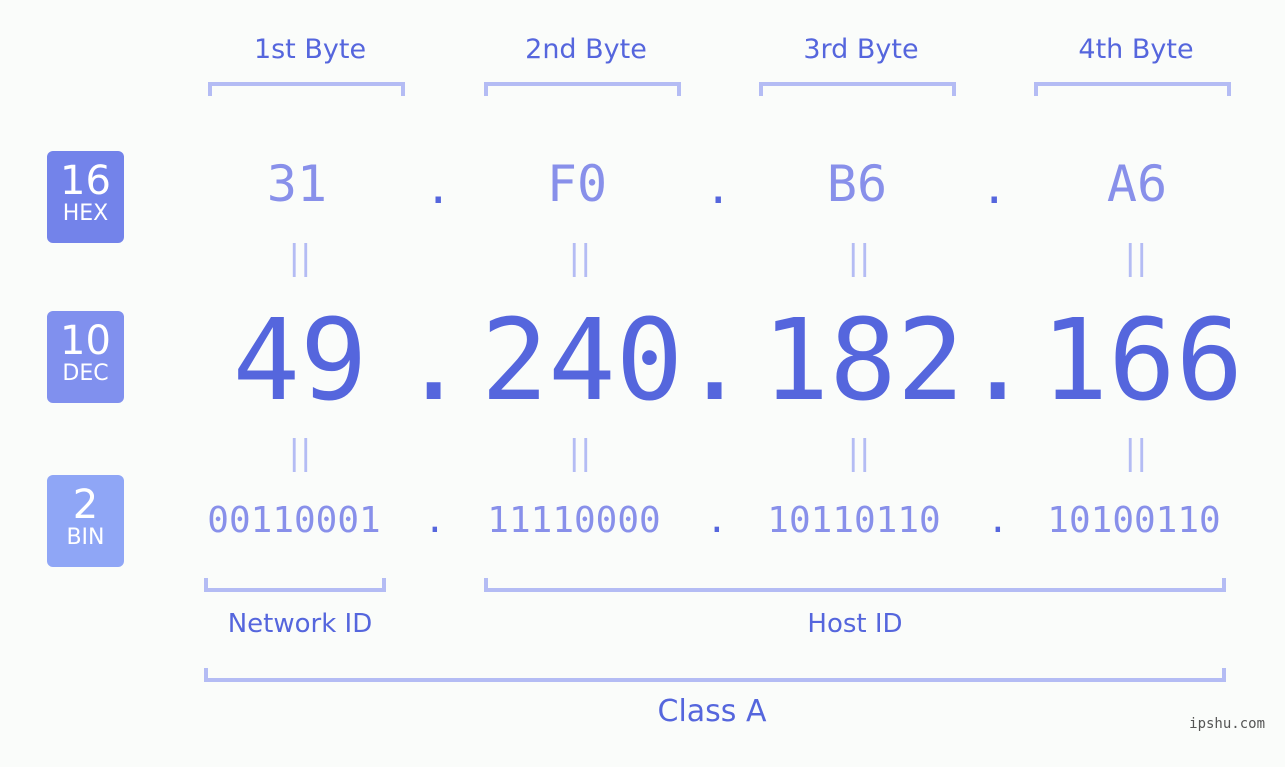 This screenshot has height=767, width=1285. What do you see at coordinates (297, 184) in the screenshot?
I see `hex-byte-1: 31` at bounding box center [297, 184].